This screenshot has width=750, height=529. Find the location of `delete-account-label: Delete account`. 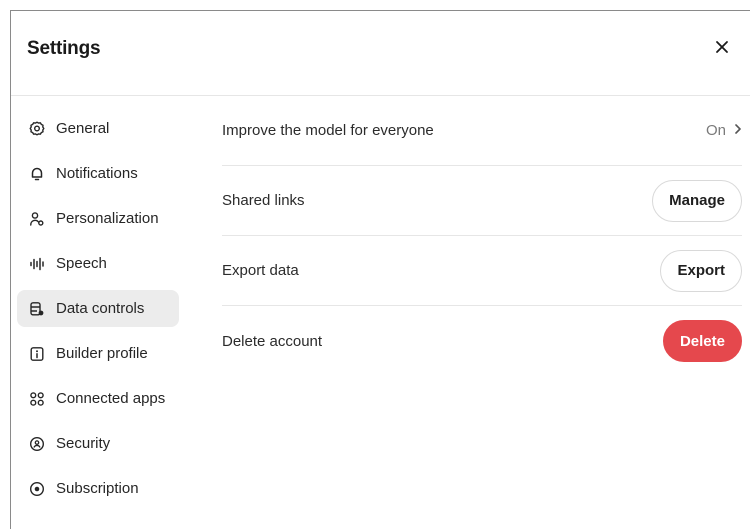

delete-account-label: Delete account is located at coordinates (272, 341).